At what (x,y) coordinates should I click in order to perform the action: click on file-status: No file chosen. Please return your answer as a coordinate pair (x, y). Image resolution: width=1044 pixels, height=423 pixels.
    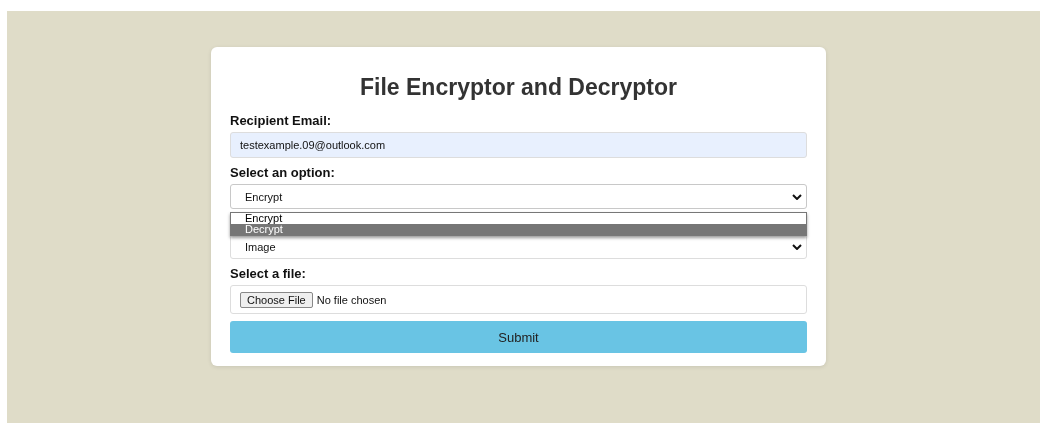
    Looking at the image, I should click on (351, 299).